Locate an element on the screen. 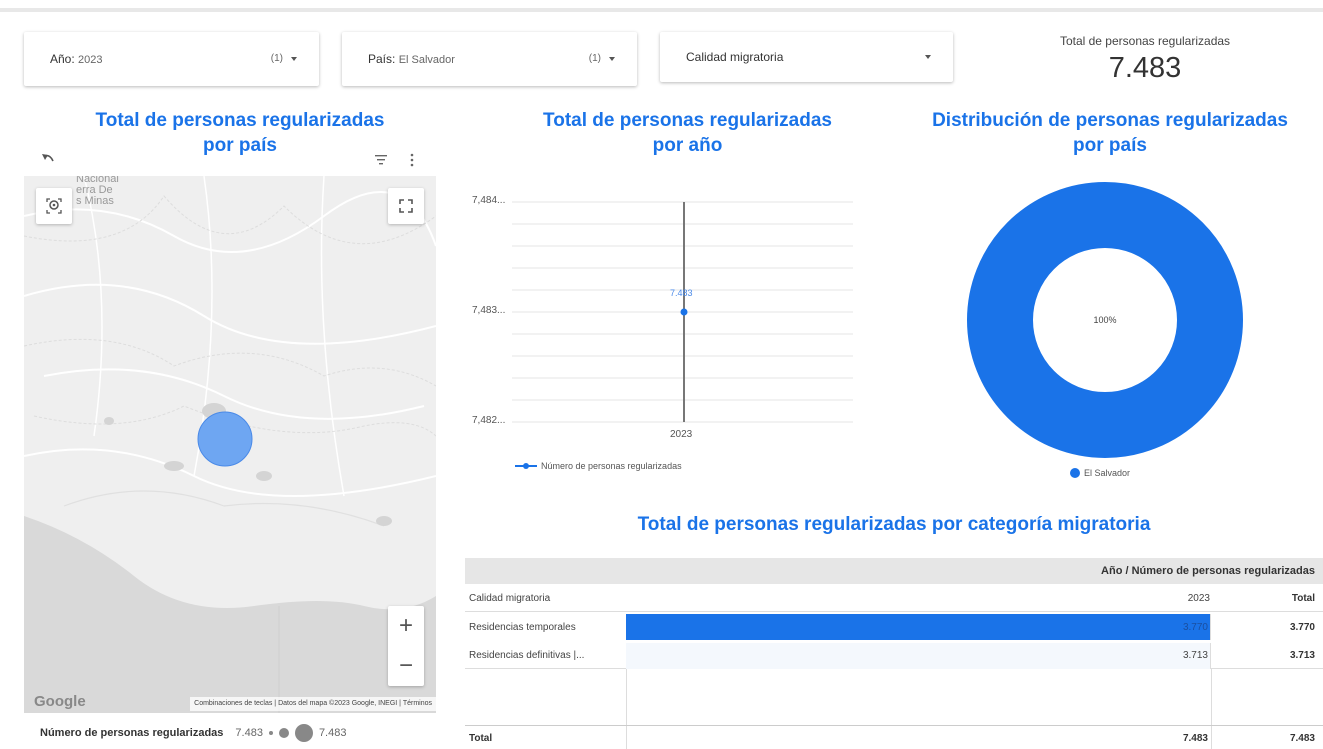  legend-mid-dot is located at coordinates (283, 733).